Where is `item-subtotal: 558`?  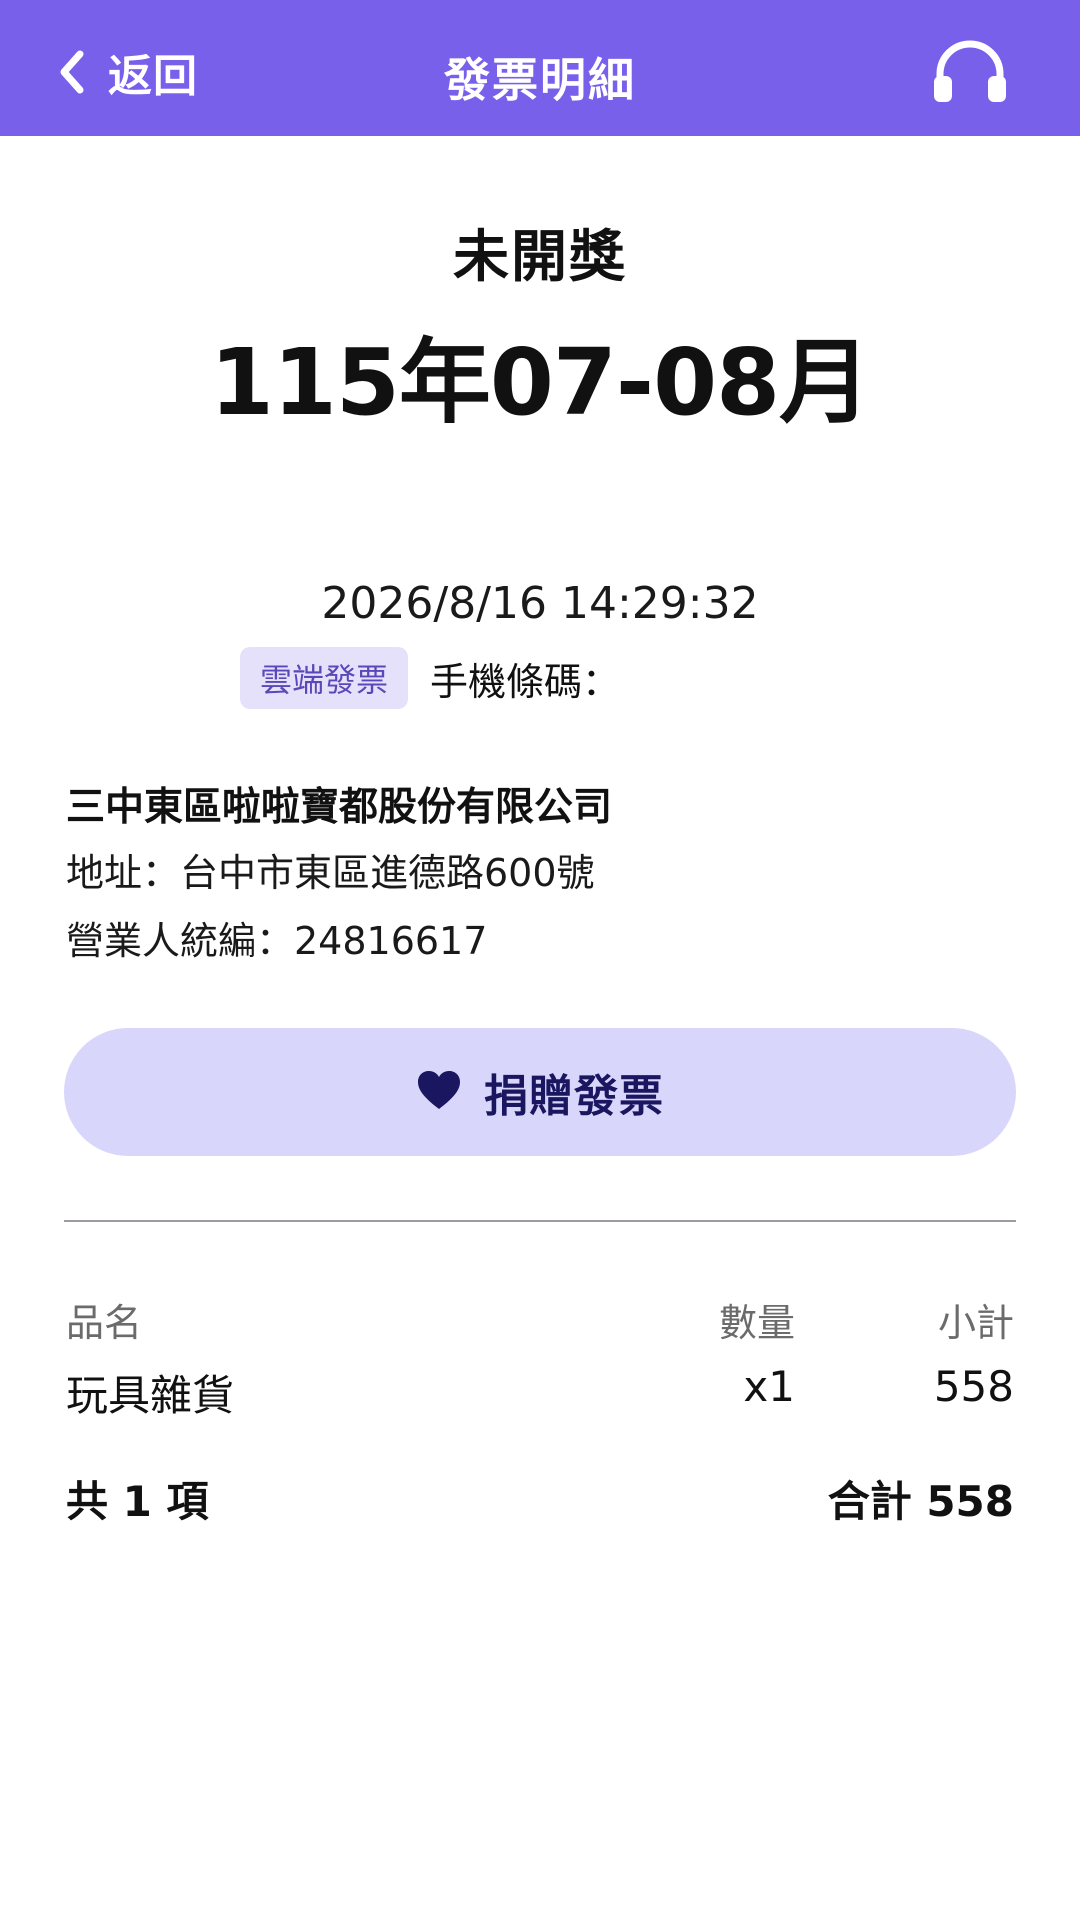 item-subtotal: 558 is located at coordinates (973, 1386).